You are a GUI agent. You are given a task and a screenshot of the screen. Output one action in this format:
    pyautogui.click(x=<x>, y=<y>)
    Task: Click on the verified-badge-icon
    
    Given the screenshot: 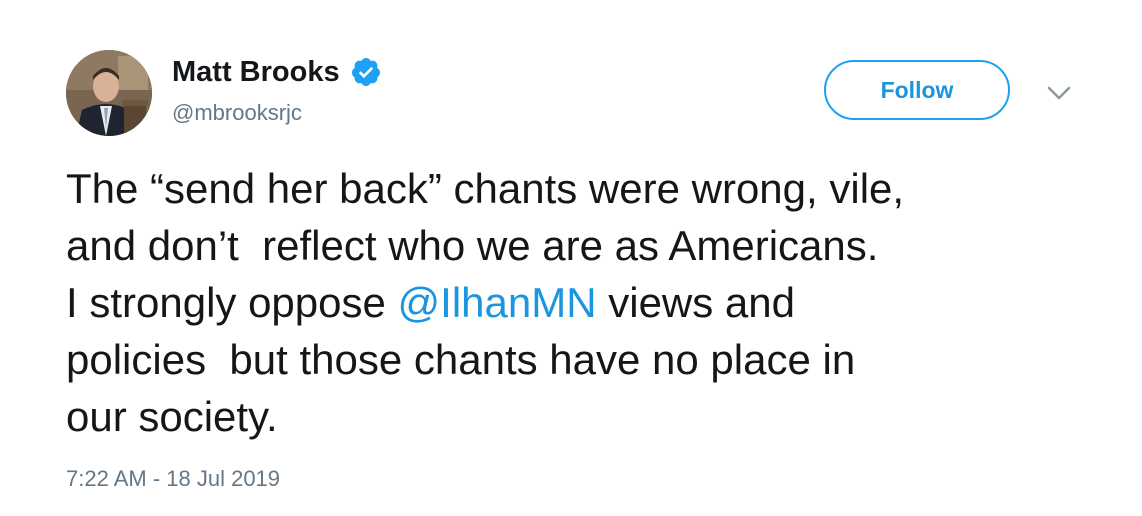 What is the action you would take?
    pyautogui.click(x=366, y=72)
    